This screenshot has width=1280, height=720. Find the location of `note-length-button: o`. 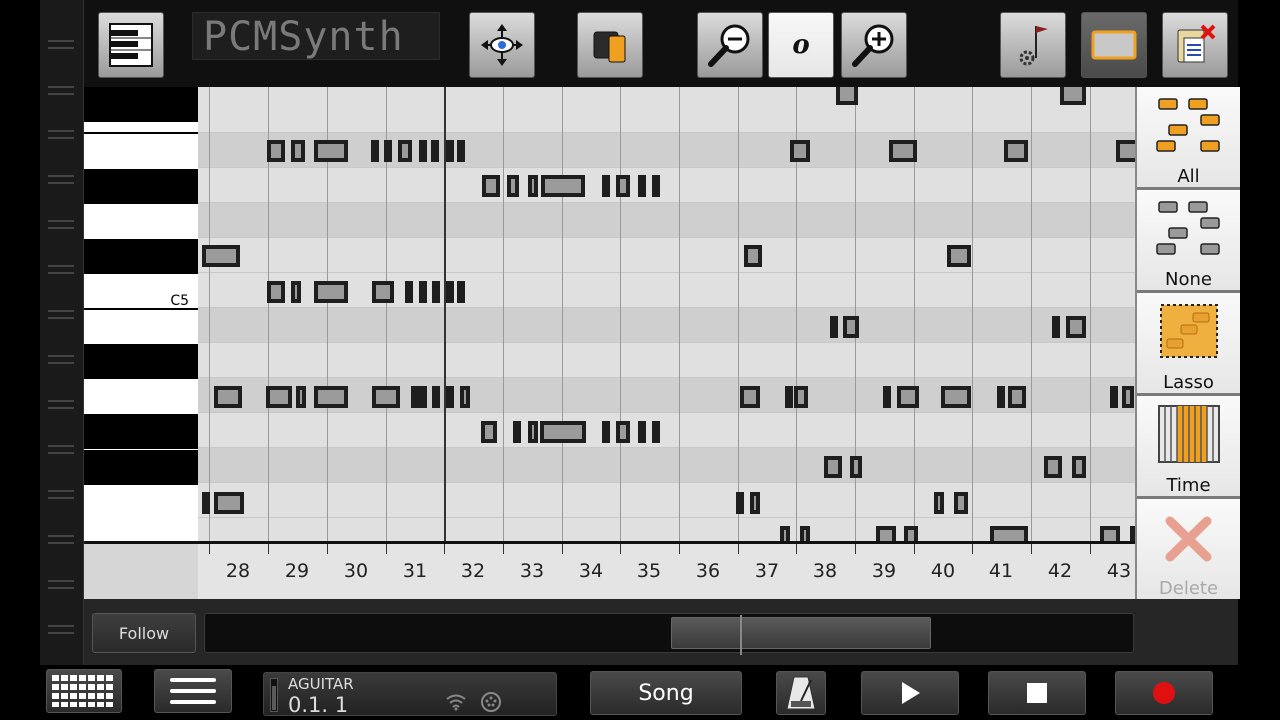

note-length-button: o is located at coordinates (801, 45).